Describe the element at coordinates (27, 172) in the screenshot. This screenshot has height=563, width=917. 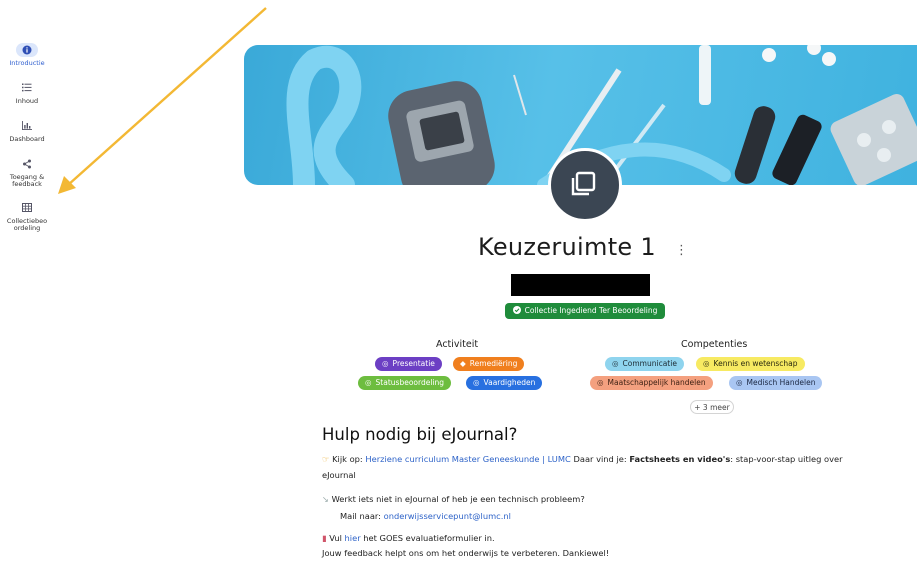
I see `sidebar-item-toegang-feedback: Toegang & feedback` at that location.